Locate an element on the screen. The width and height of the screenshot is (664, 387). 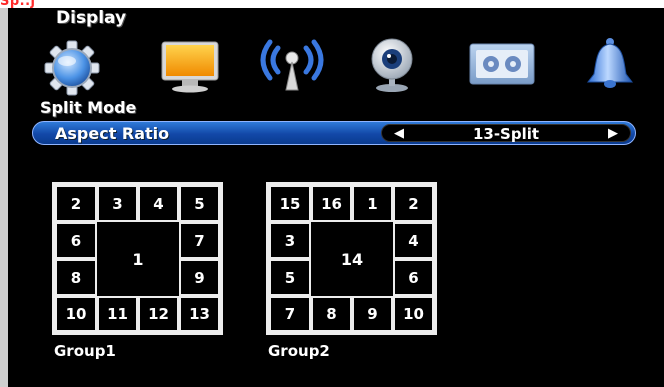
grid-cell: 12 is located at coordinates (158, 314).